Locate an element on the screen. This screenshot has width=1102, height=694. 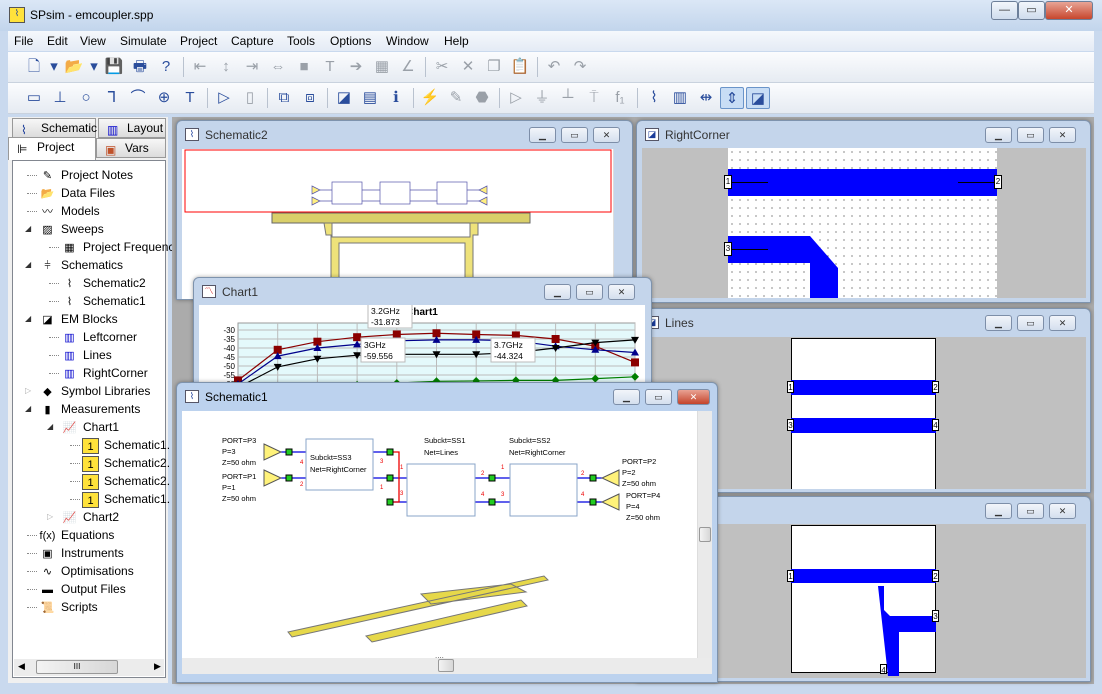
tree-item: ▥ RightCorner is located at coordinates (98, 373).